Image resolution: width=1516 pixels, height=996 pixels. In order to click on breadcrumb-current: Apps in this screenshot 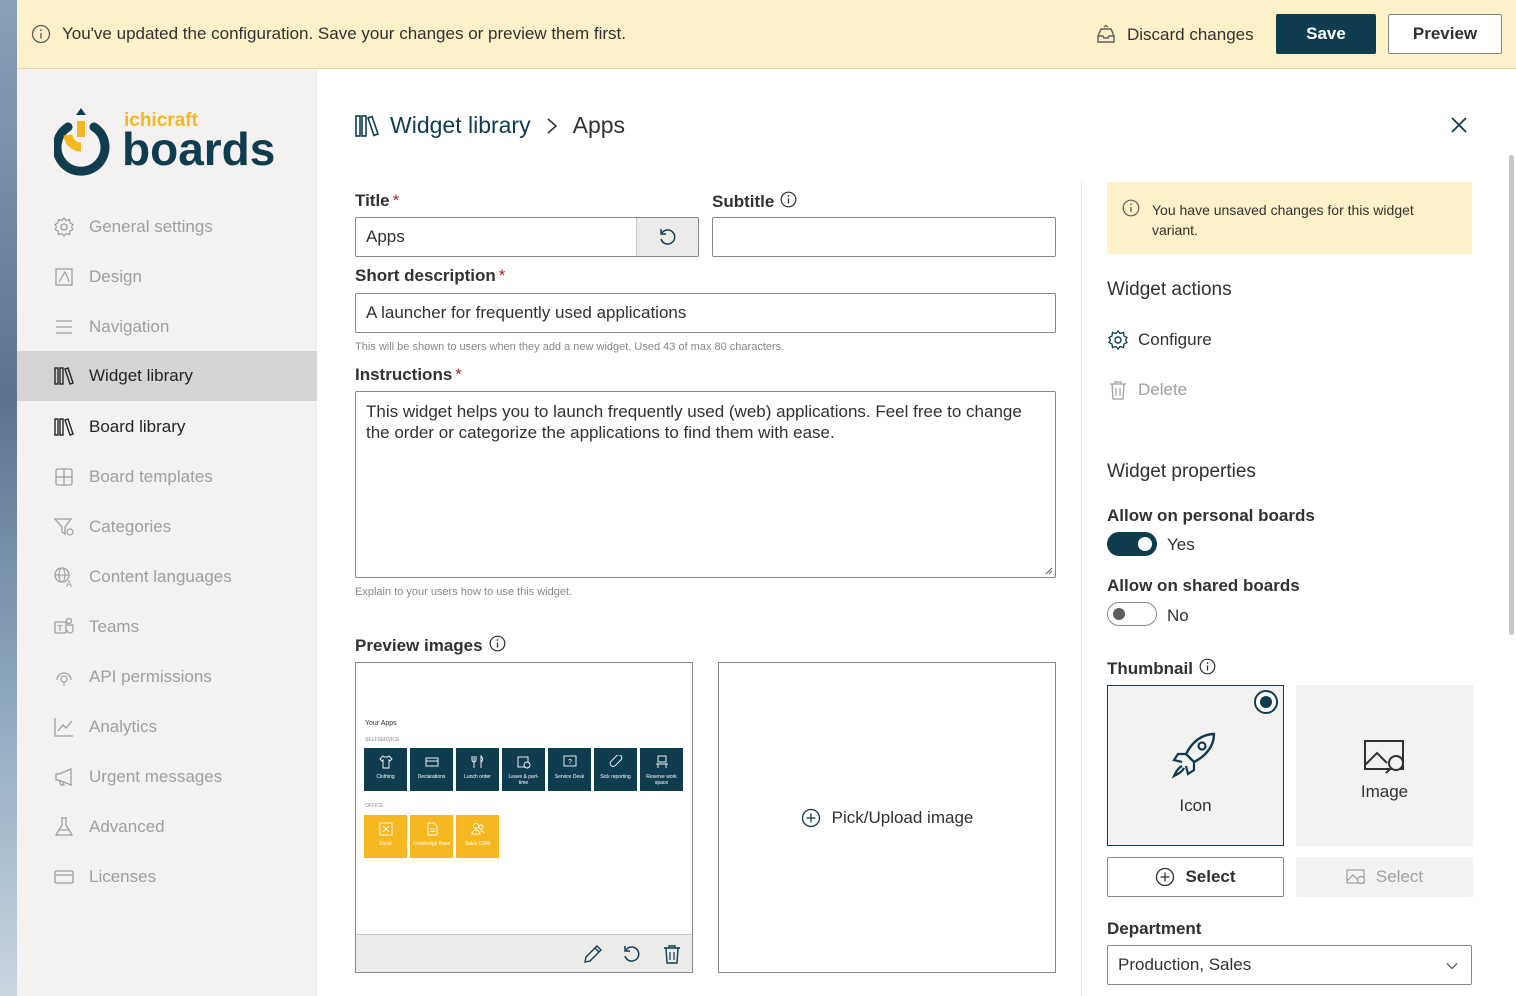, I will do `click(599, 125)`.